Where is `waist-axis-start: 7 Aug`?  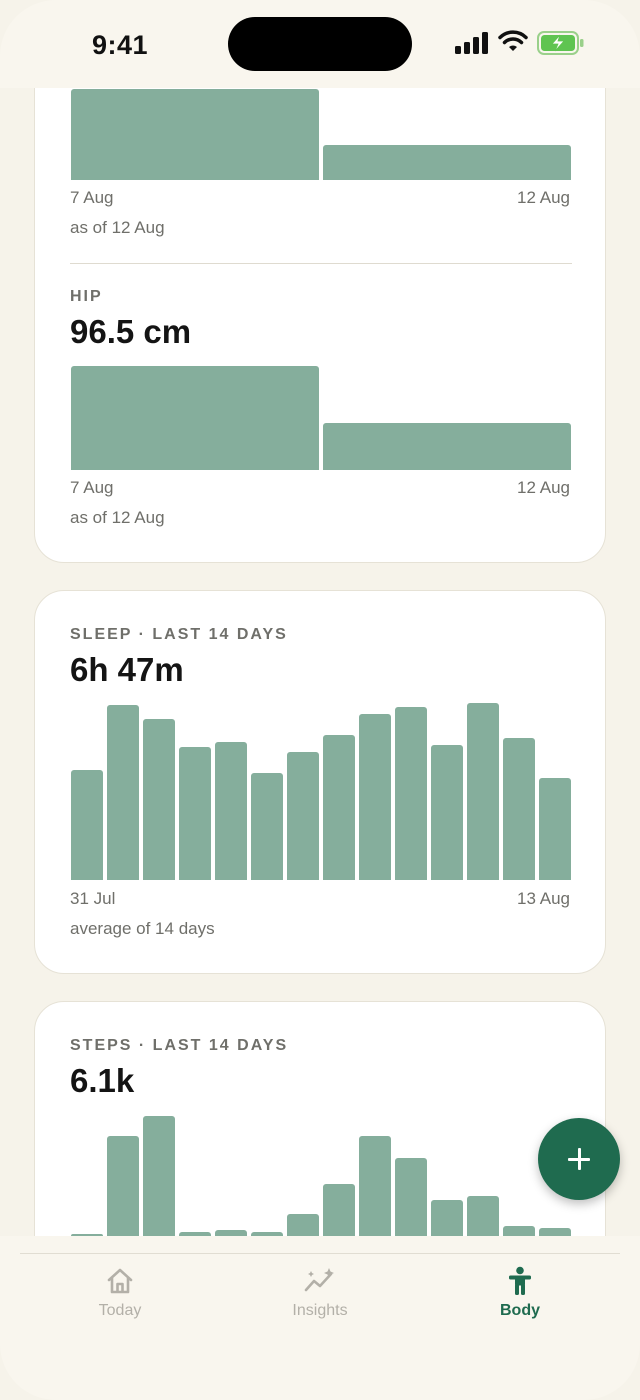 waist-axis-start: 7 Aug is located at coordinates (92, 197).